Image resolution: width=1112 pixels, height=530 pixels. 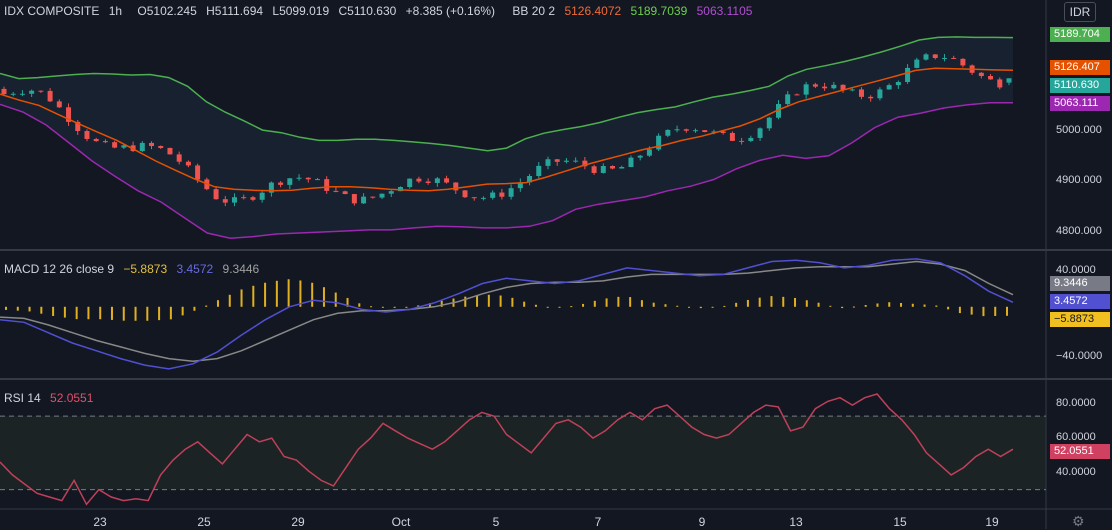 I want to click on ohlc-open: O5102.245, so click(x=167, y=11).